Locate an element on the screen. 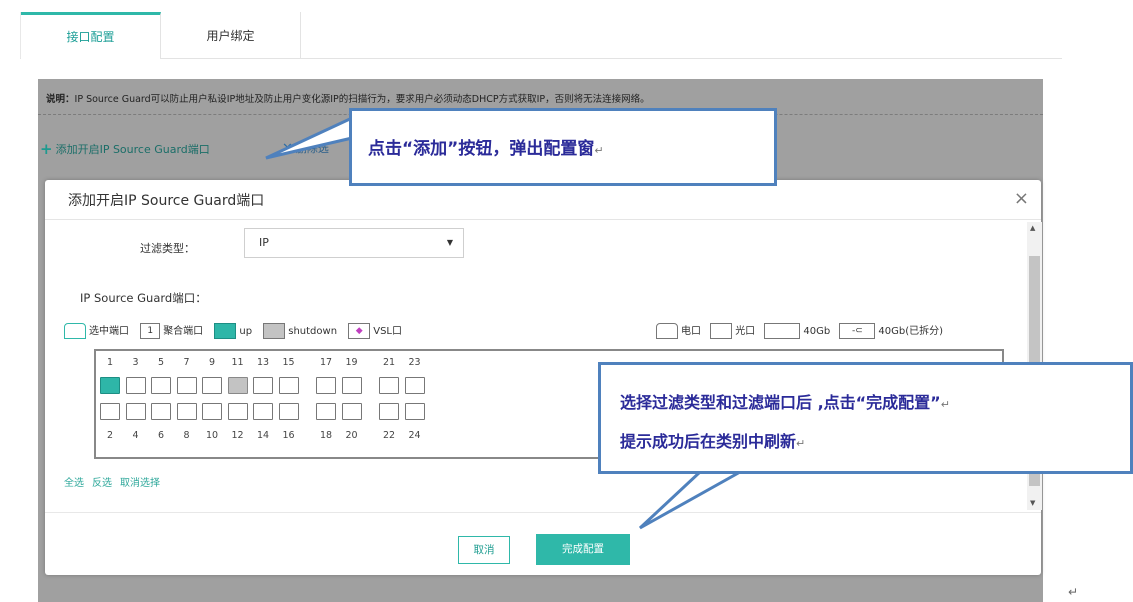  callout-bottom is located at coordinates (865, 418).